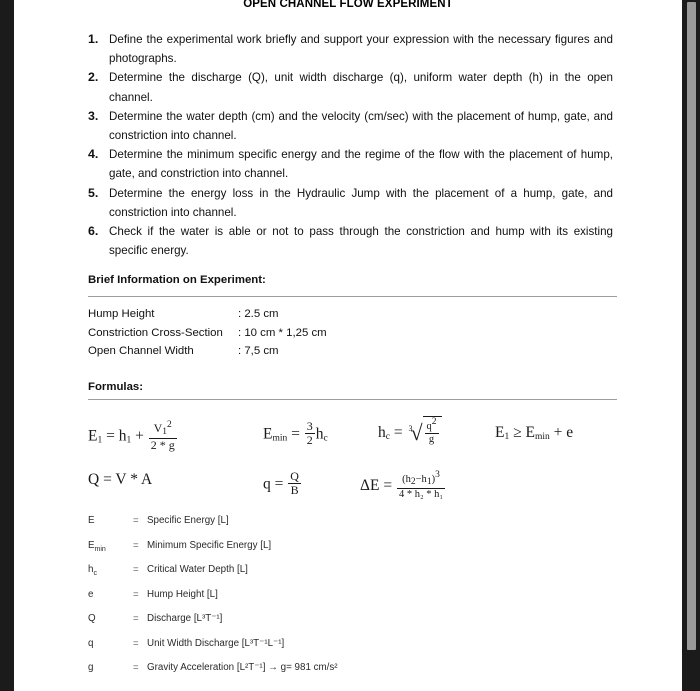 The image size is (700, 691). I want to click on table-row: e = Hump Height [L], so click(213, 597).